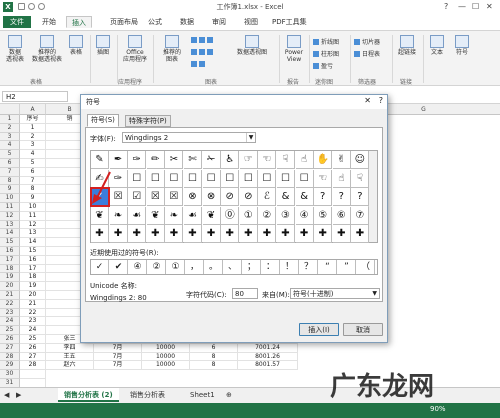  Describe the element at coordinates (33, 286) in the screenshot. I see `cell-serial: 19` at that location.